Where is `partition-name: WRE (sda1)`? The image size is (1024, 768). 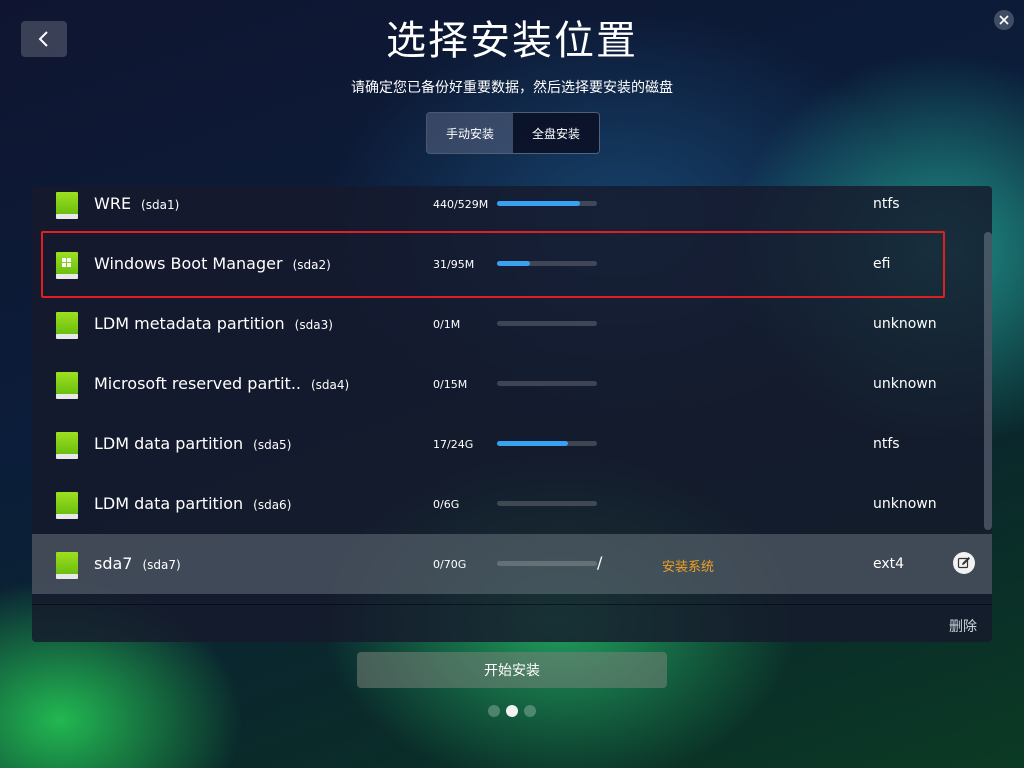 partition-name: WRE (sda1) is located at coordinates (137, 203).